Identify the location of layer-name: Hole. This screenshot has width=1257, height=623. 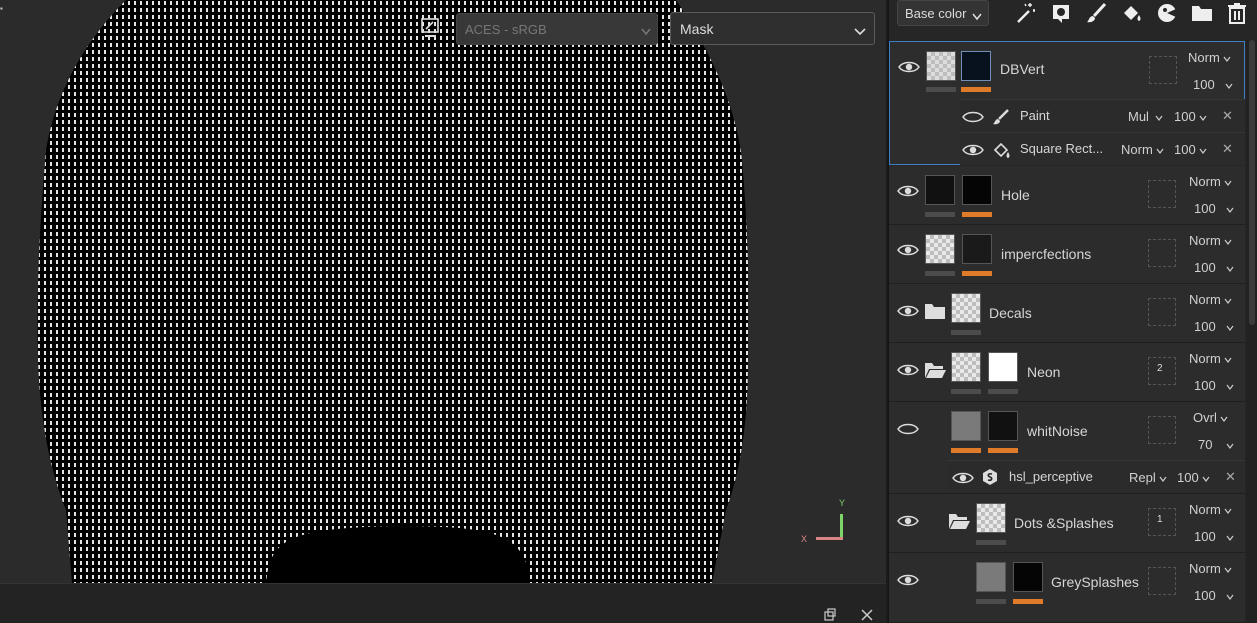
(1015, 195).